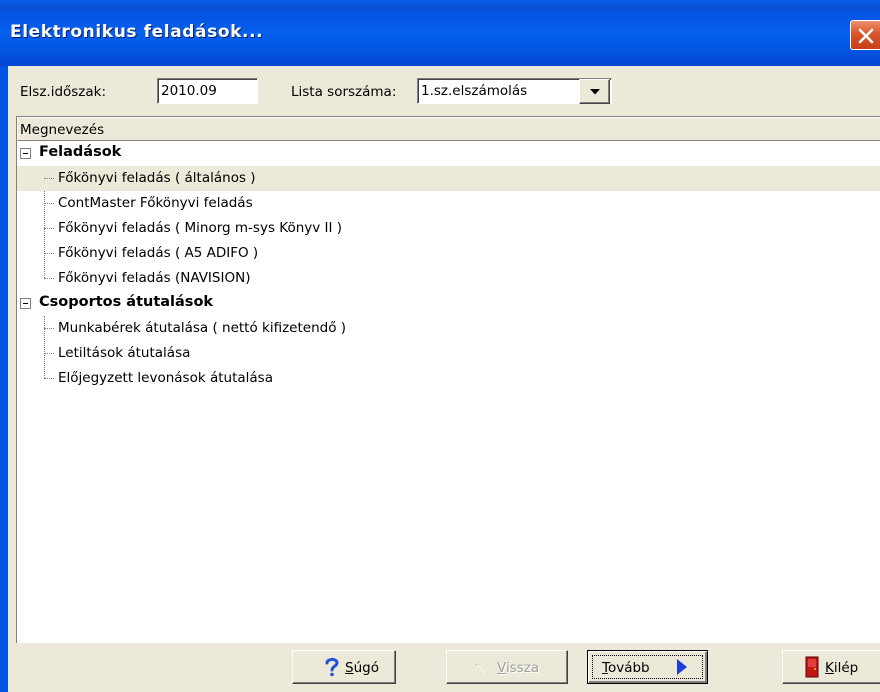  What do you see at coordinates (165, 378) in the screenshot?
I see `tree-item-label: Előjegyzett levonások átutalása` at bounding box center [165, 378].